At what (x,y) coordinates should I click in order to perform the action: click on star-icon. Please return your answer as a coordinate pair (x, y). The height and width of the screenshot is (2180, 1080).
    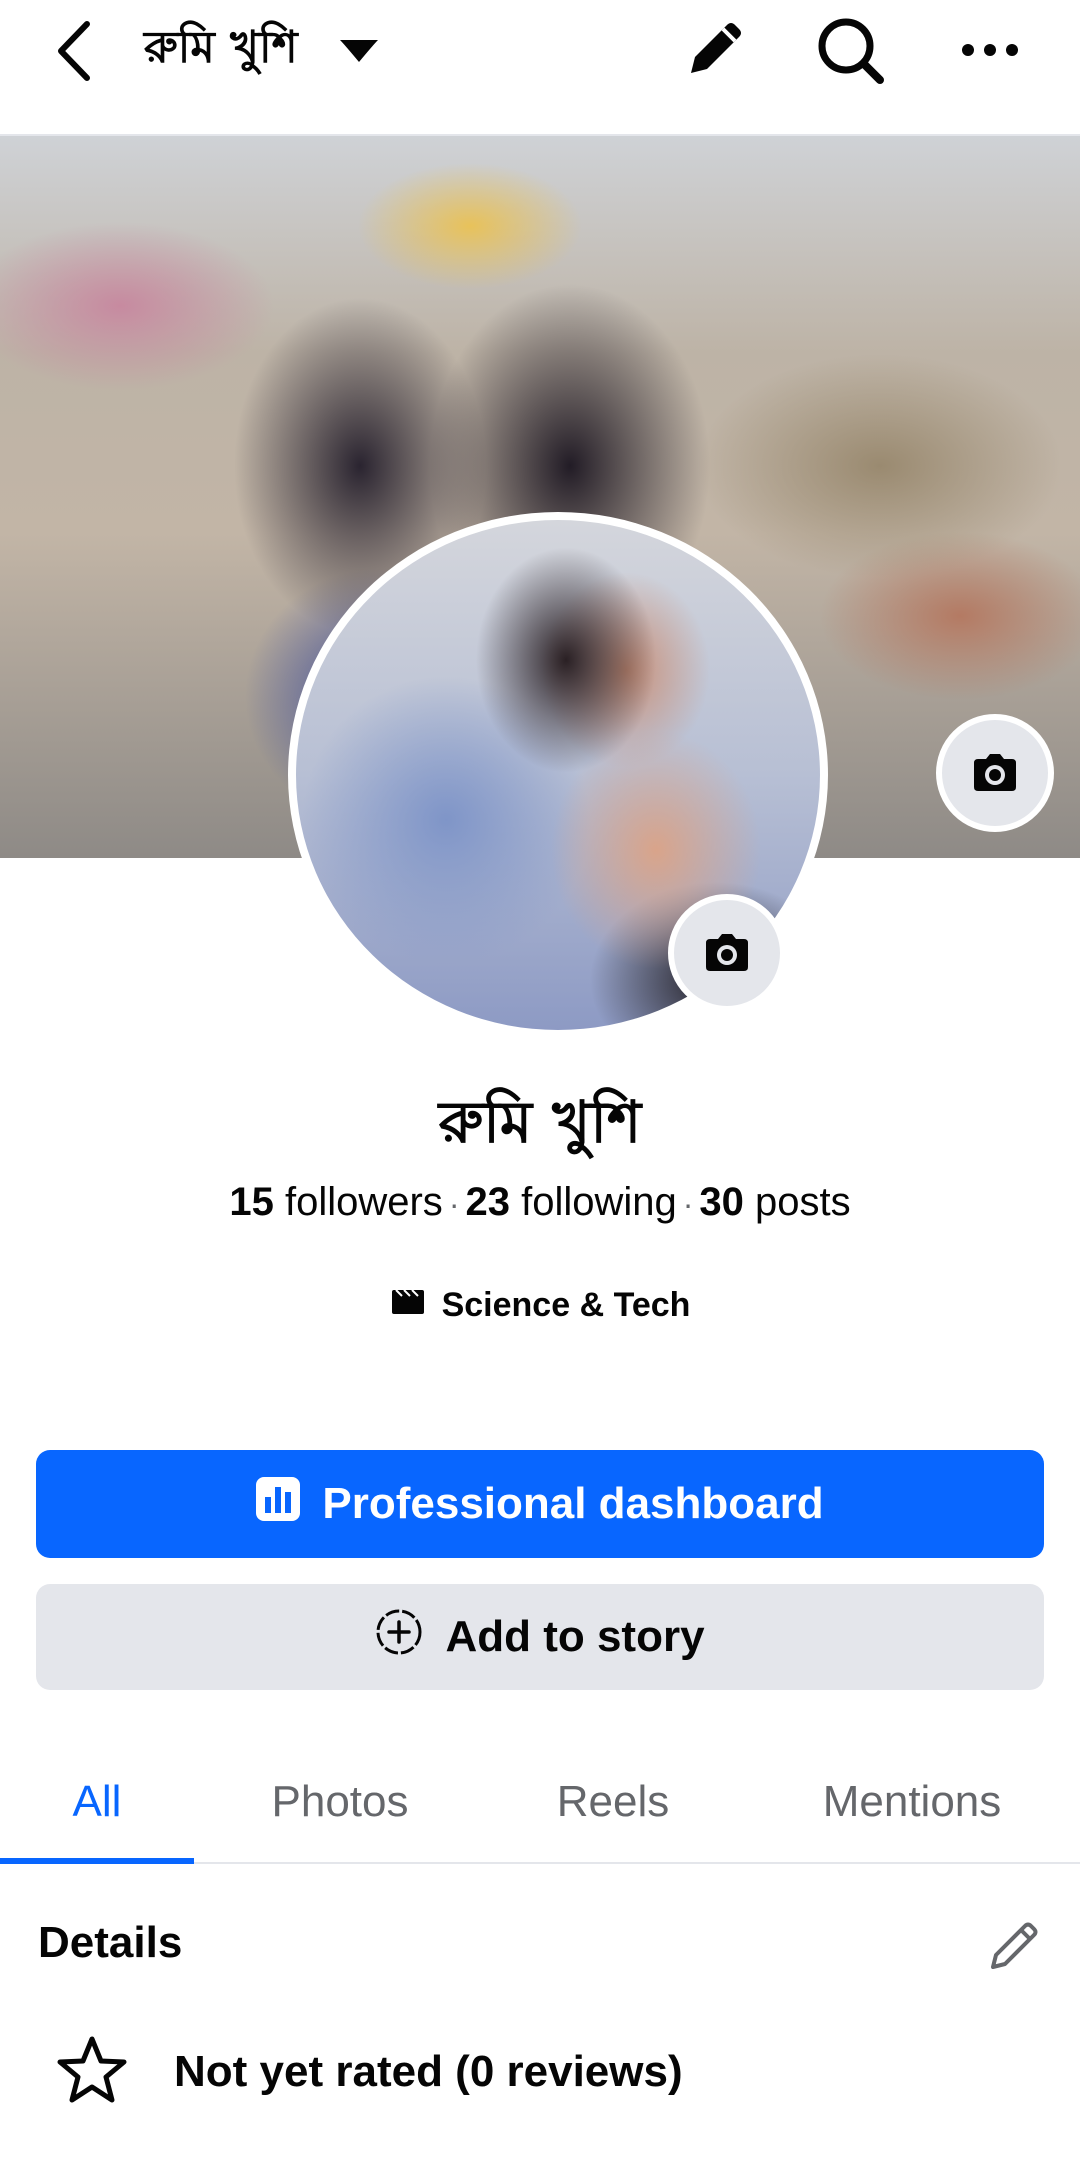
    Looking at the image, I should click on (92, 2072).